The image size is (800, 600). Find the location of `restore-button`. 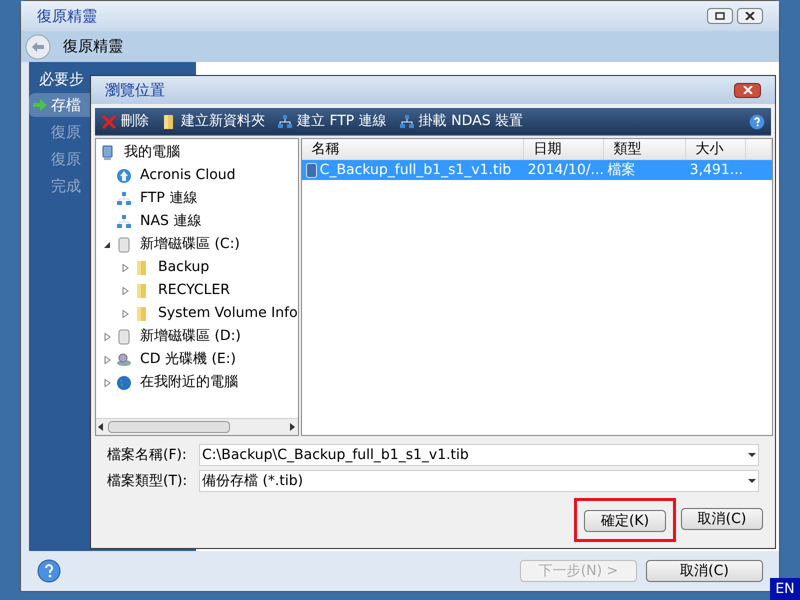

restore-button is located at coordinates (720, 16).